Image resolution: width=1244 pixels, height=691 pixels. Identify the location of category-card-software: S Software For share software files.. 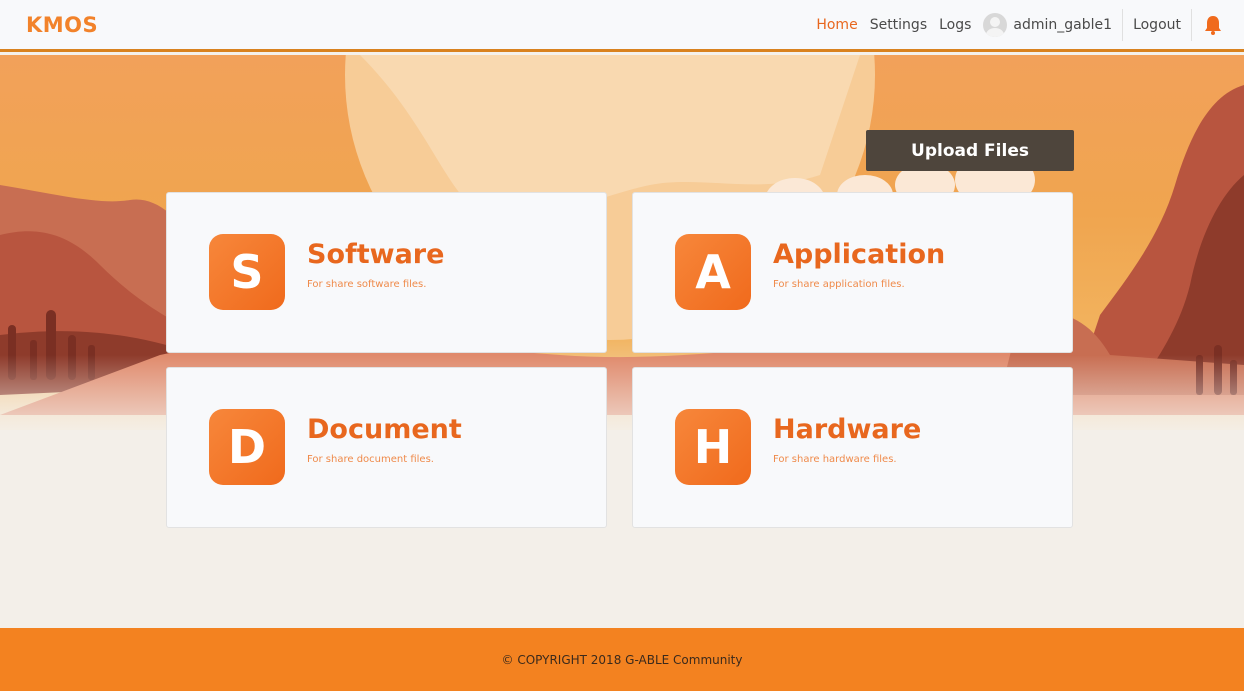
(386, 272).